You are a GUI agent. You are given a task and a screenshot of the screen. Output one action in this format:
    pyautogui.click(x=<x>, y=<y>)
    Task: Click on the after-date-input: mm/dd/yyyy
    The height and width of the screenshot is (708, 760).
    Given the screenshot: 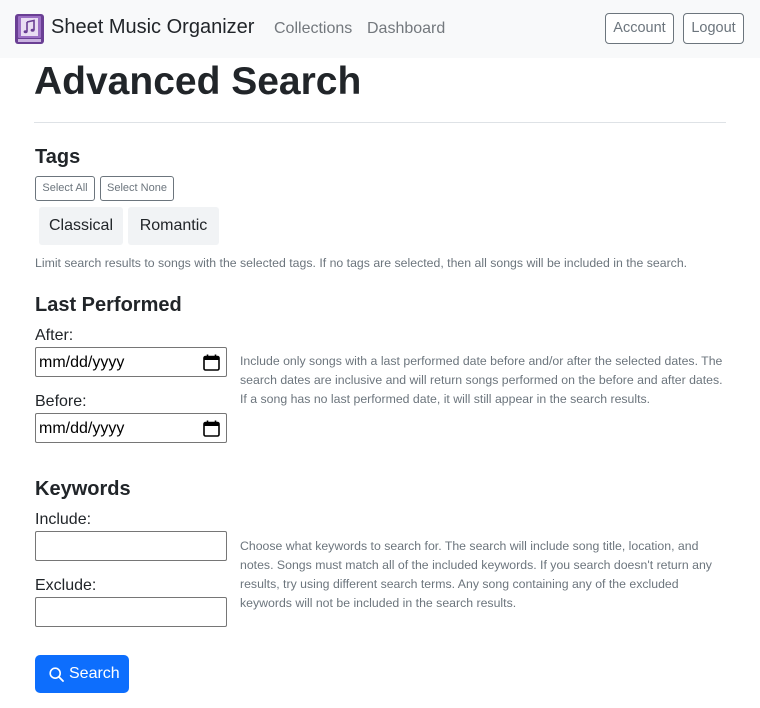 What is the action you would take?
    pyautogui.click(x=131, y=362)
    